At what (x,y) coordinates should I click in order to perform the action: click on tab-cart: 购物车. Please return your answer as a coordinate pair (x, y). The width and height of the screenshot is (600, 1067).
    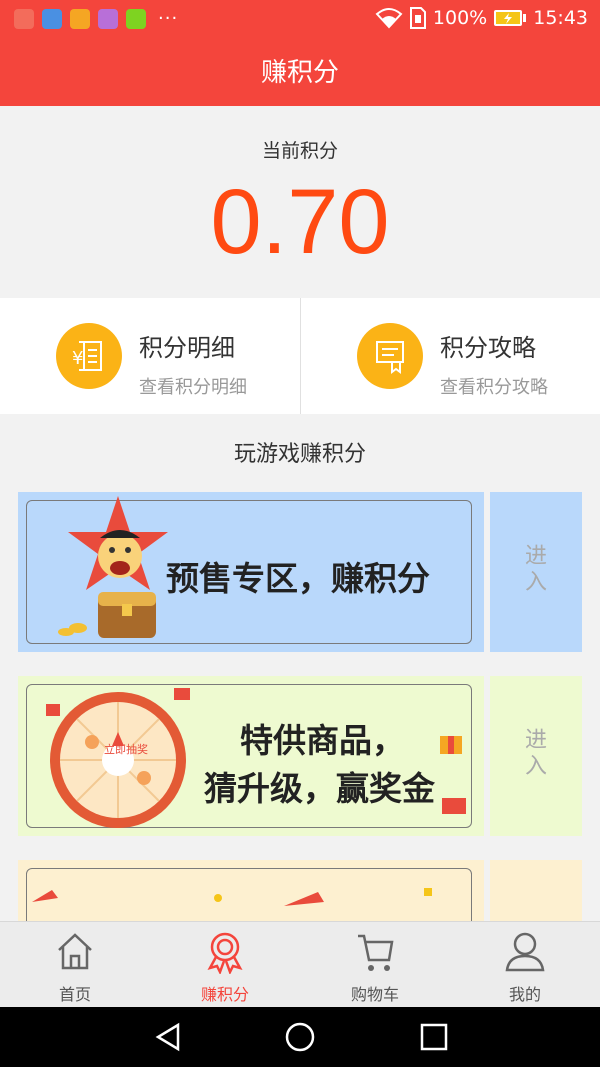
    Looking at the image, I should click on (375, 965).